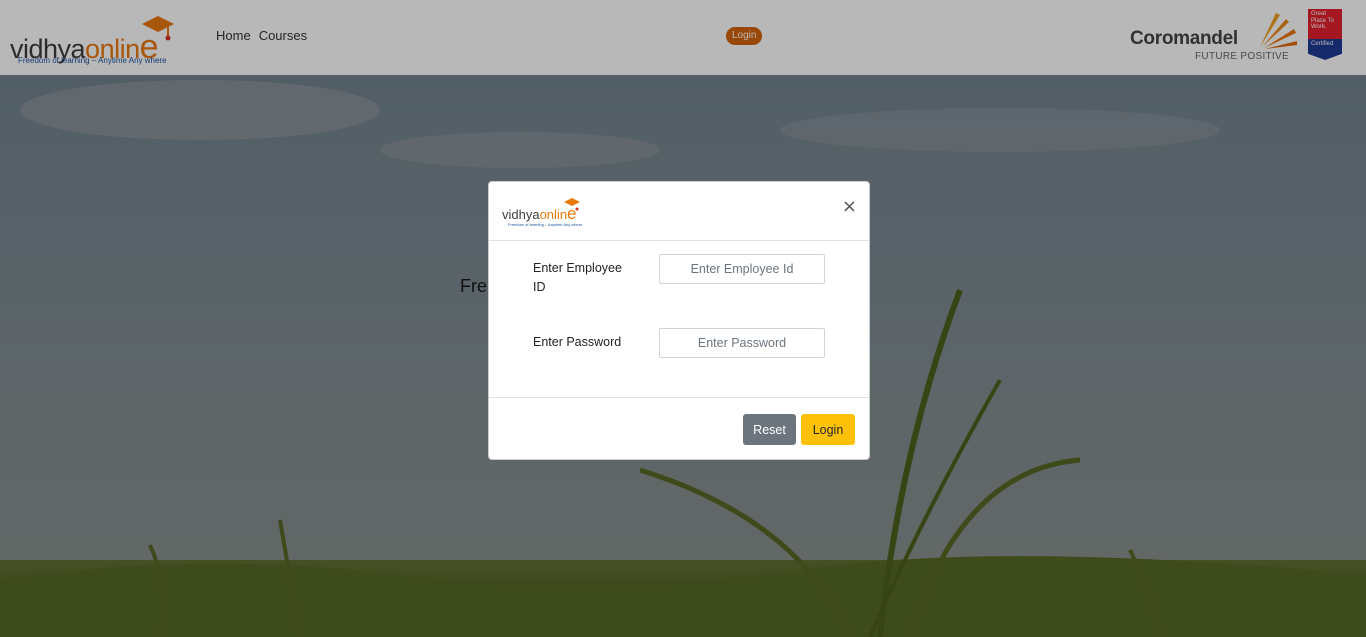 The height and width of the screenshot is (637, 1366). I want to click on modal-logo-prefix: vidhya, so click(521, 214).